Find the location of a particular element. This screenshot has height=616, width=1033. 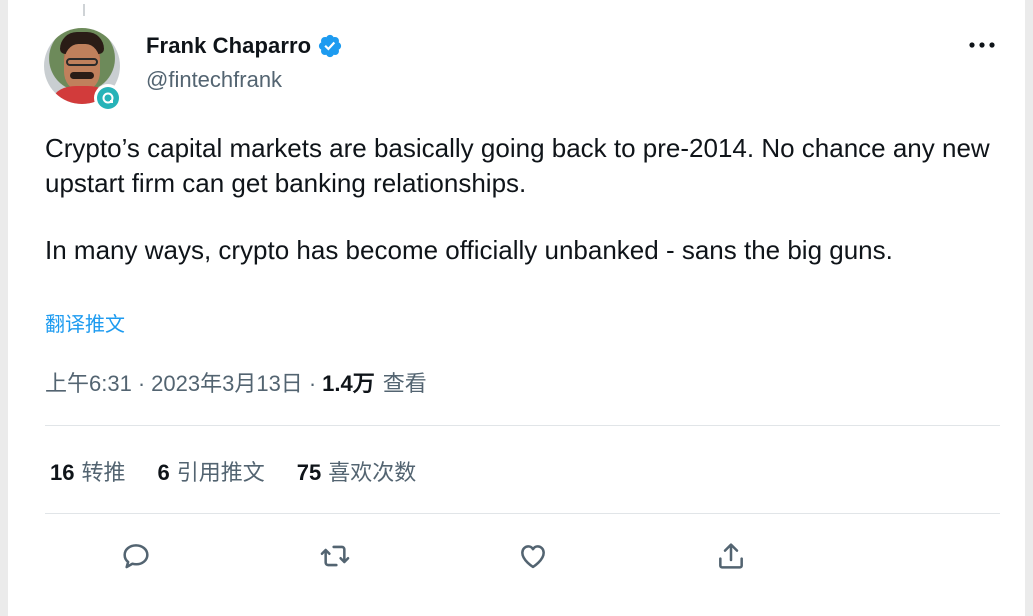

author-row: Frank Chaparro is located at coordinates (244, 46).